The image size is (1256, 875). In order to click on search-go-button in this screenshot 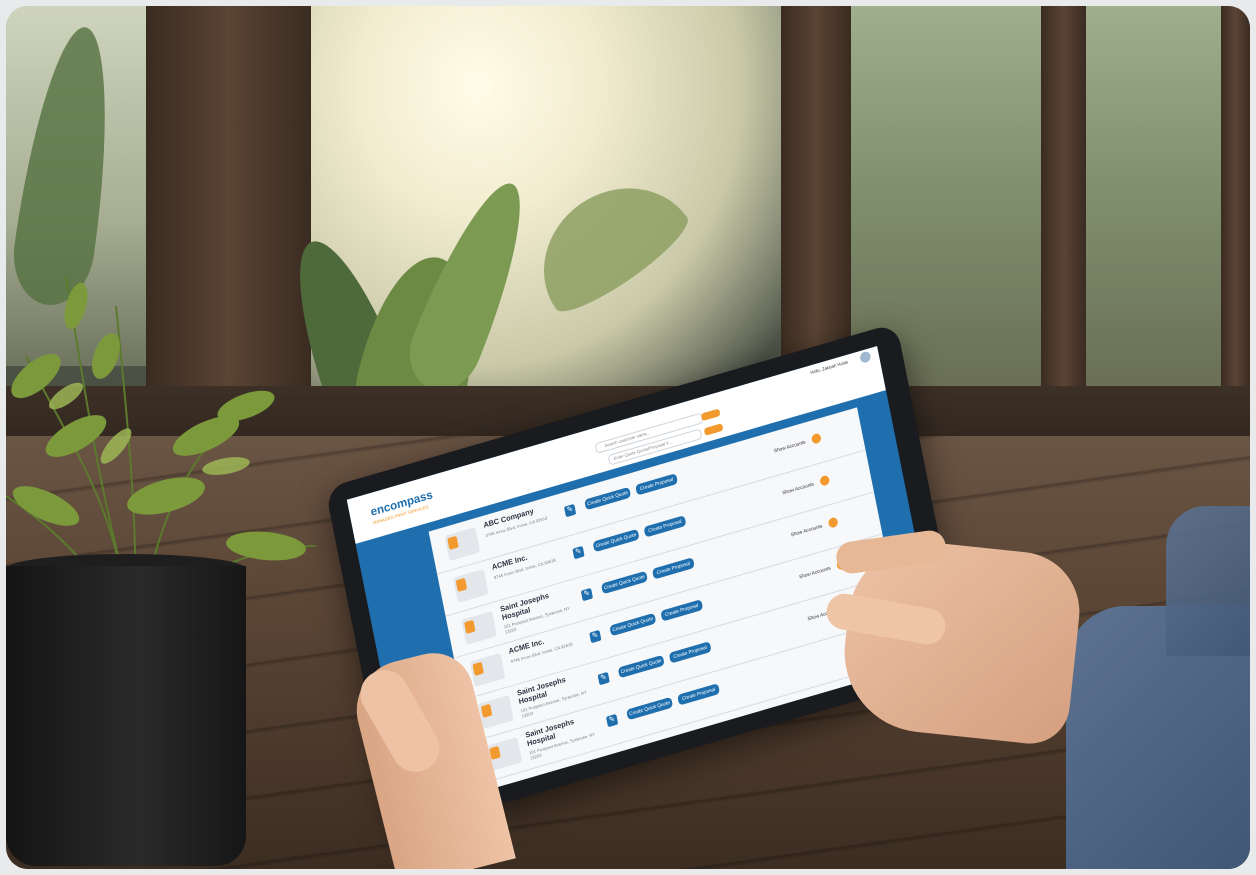, I will do `click(710, 415)`.